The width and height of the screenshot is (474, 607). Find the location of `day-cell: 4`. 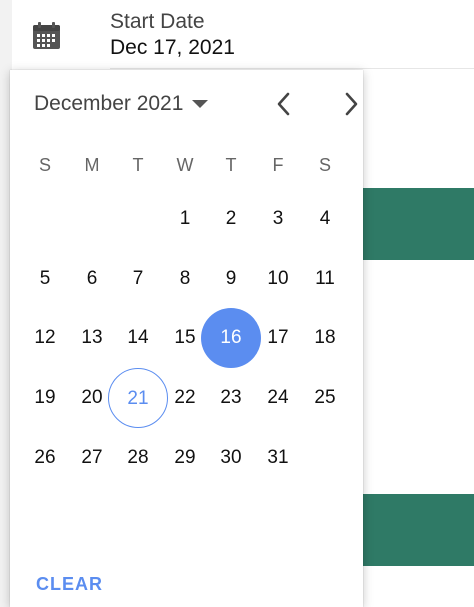

day-cell: 4 is located at coordinates (325, 219).